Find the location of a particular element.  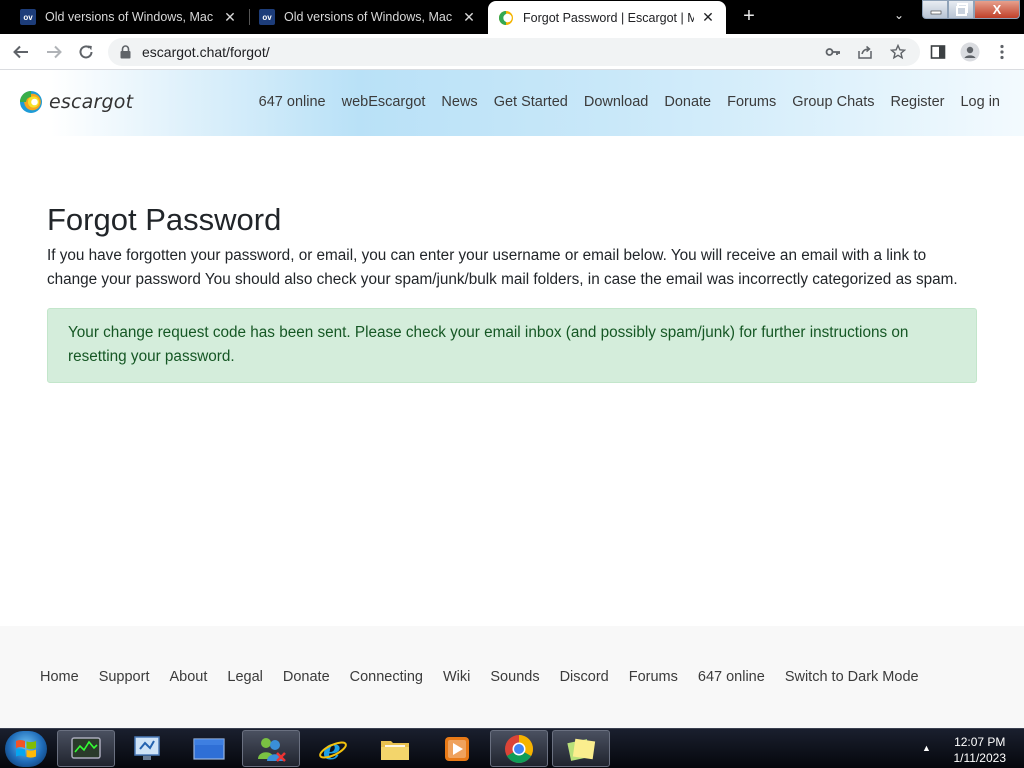

nav-get-started: Get Started is located at coordinates (531, 102).